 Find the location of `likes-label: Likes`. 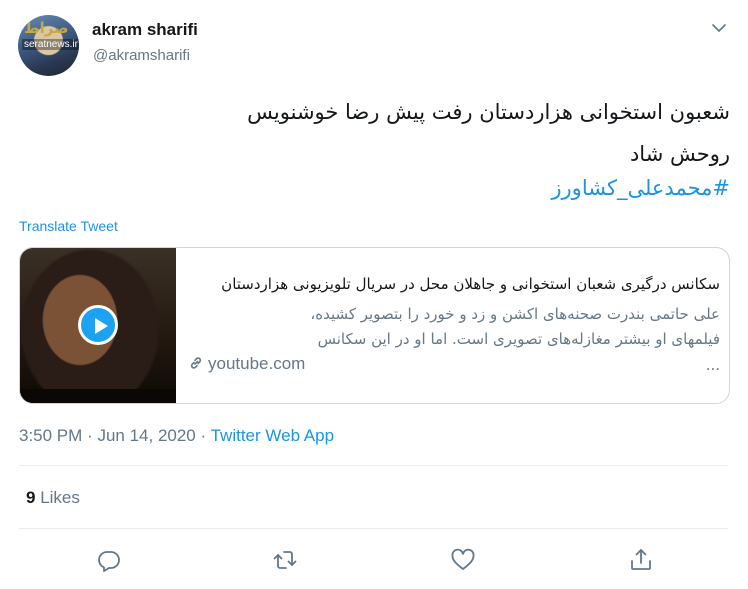

likes-label: Likes is located at coordinates (60, 497).